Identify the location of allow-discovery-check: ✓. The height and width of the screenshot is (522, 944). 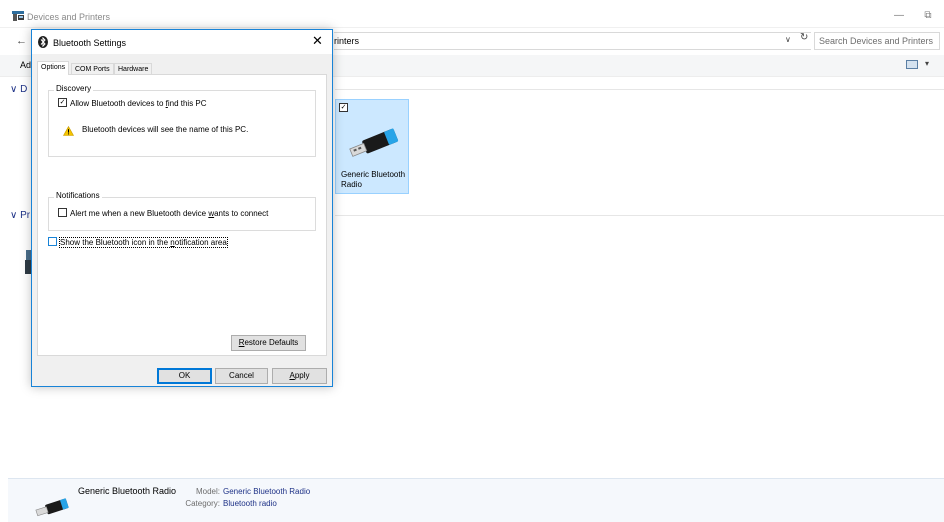
(62, 103).